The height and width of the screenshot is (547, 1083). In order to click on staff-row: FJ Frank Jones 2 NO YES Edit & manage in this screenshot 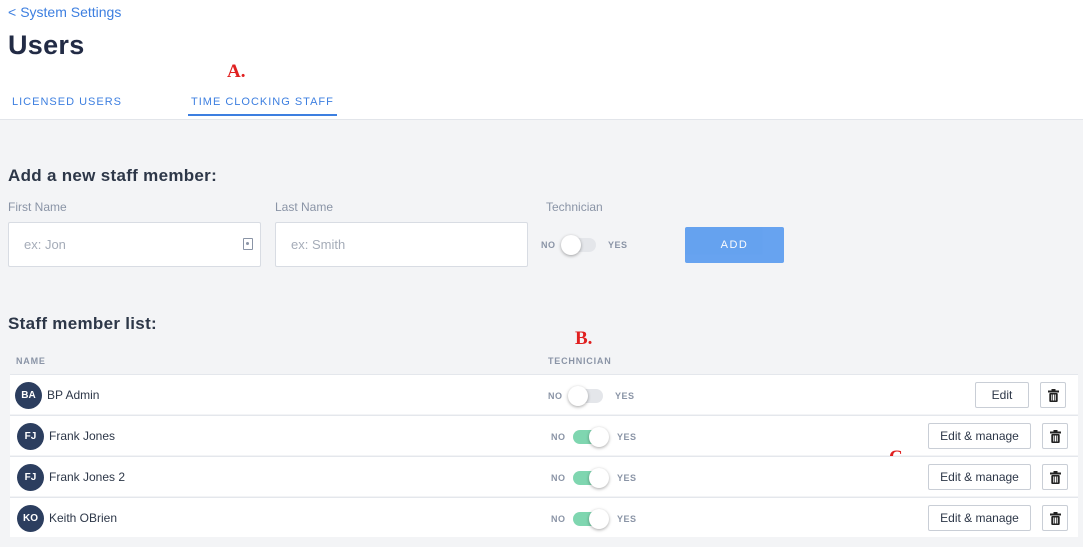, I will do `click(544, 476)`.